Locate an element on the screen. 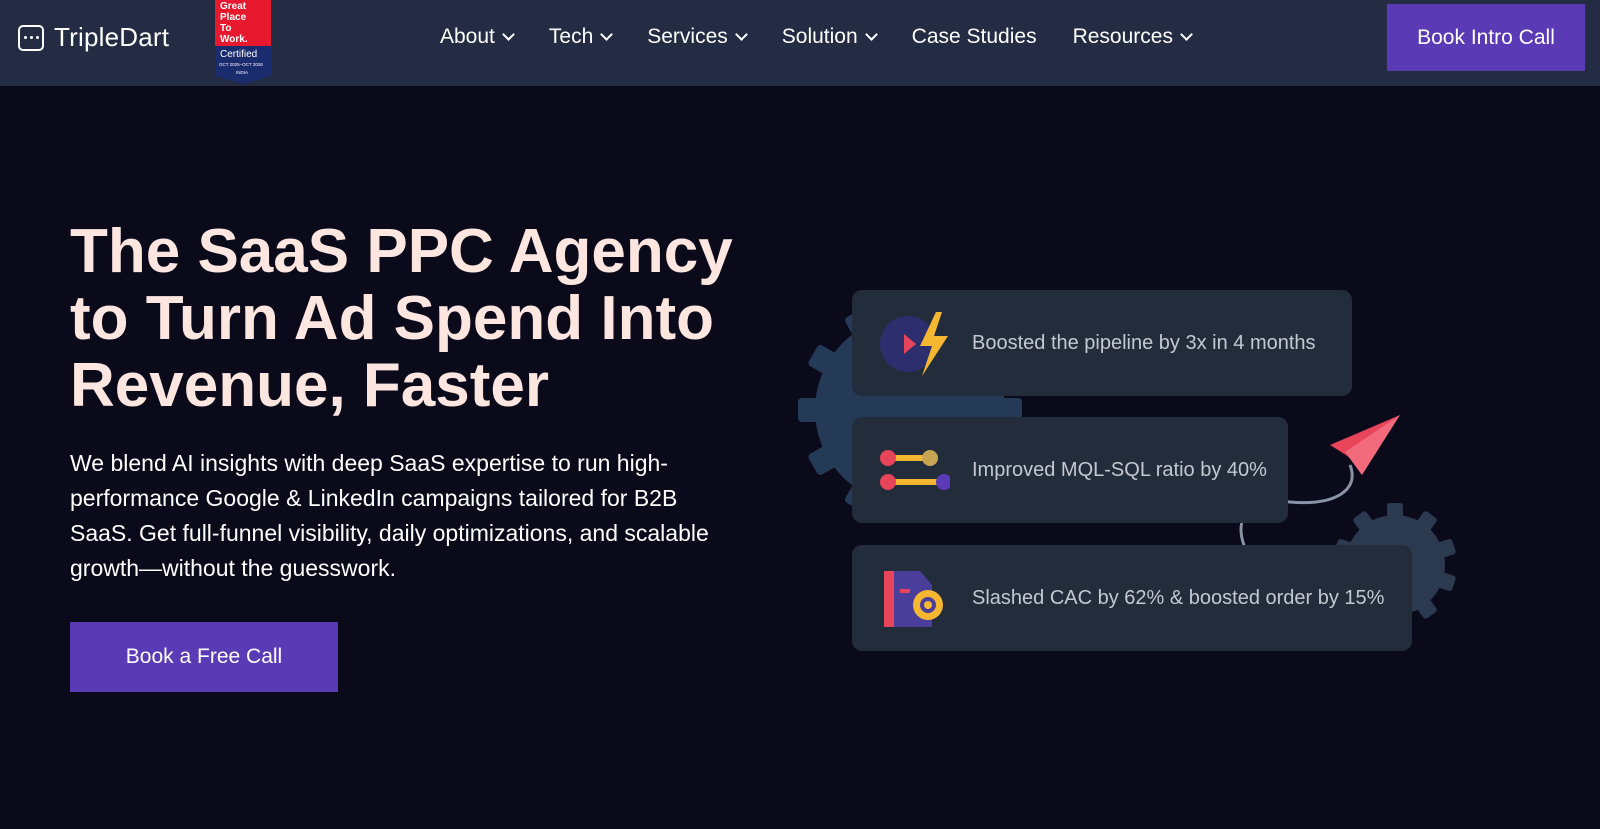 This screenshot has height=829, width=1600. stat-text: Improved MQL-SQL ratio by 40% is located at coordinates (1119, 469).